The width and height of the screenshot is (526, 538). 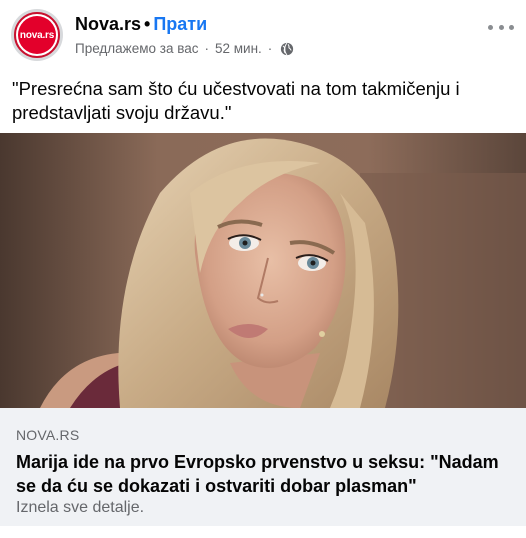 I want to click on post-timestamp: 52 мин., so click(x=238, y=48).